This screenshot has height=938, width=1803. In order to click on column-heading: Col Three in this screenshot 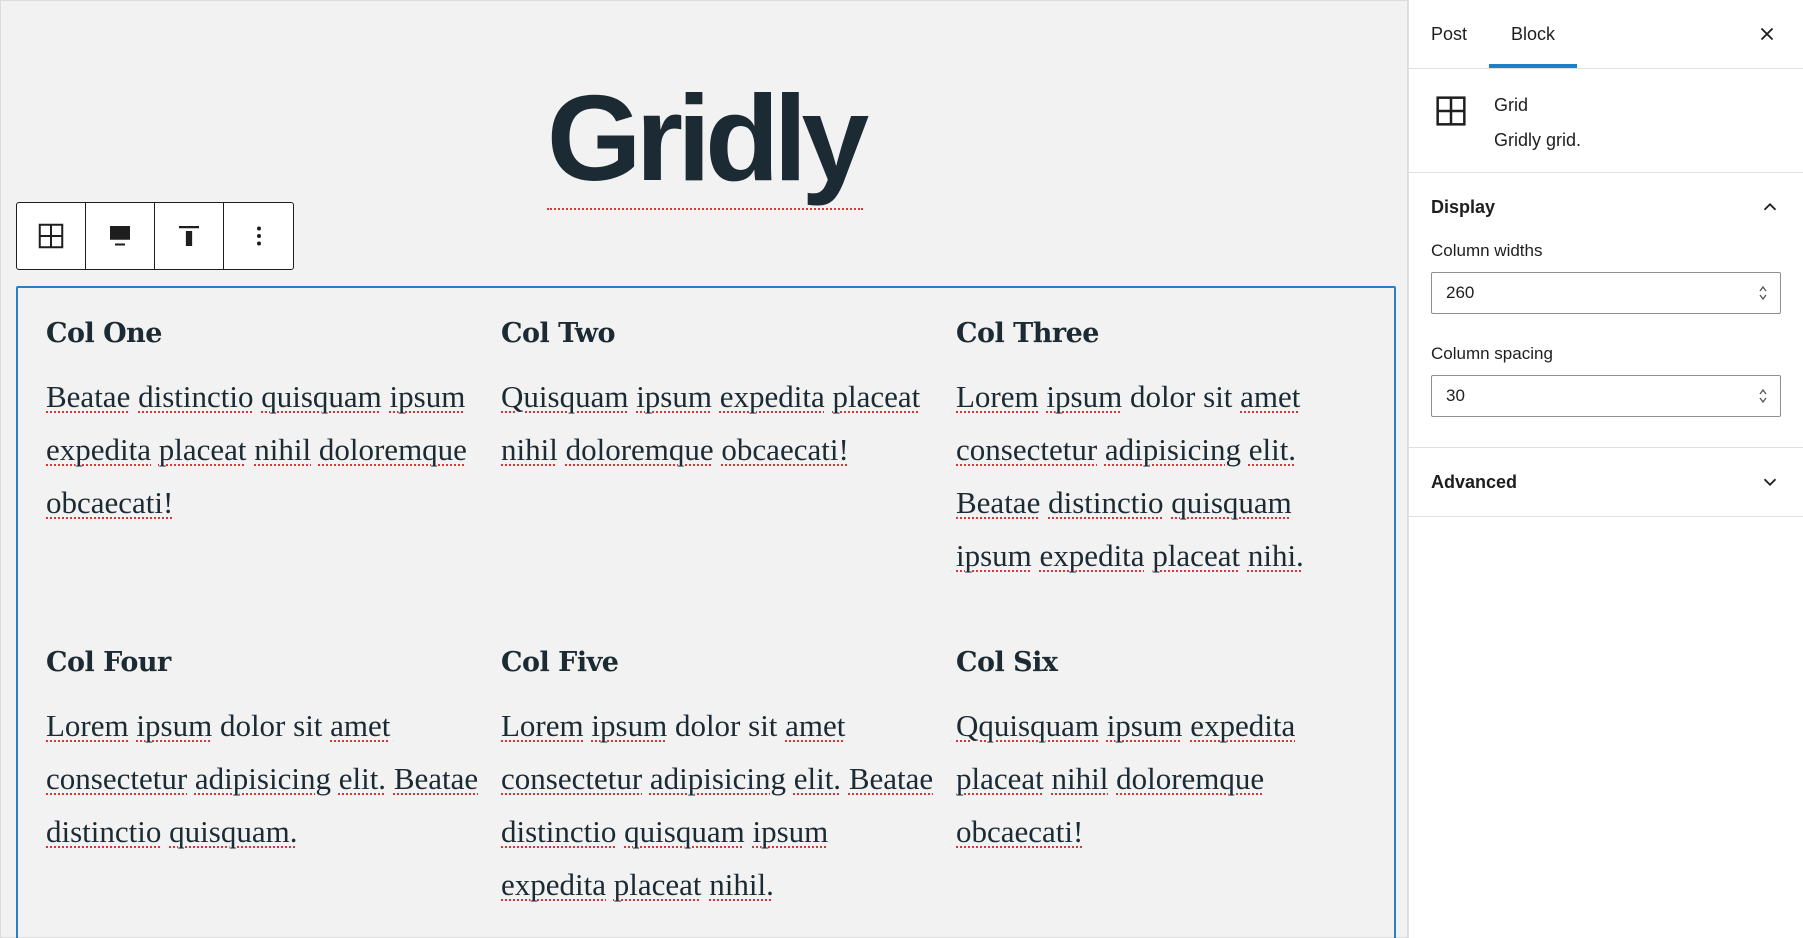, I will do `click(1171, 334)`.